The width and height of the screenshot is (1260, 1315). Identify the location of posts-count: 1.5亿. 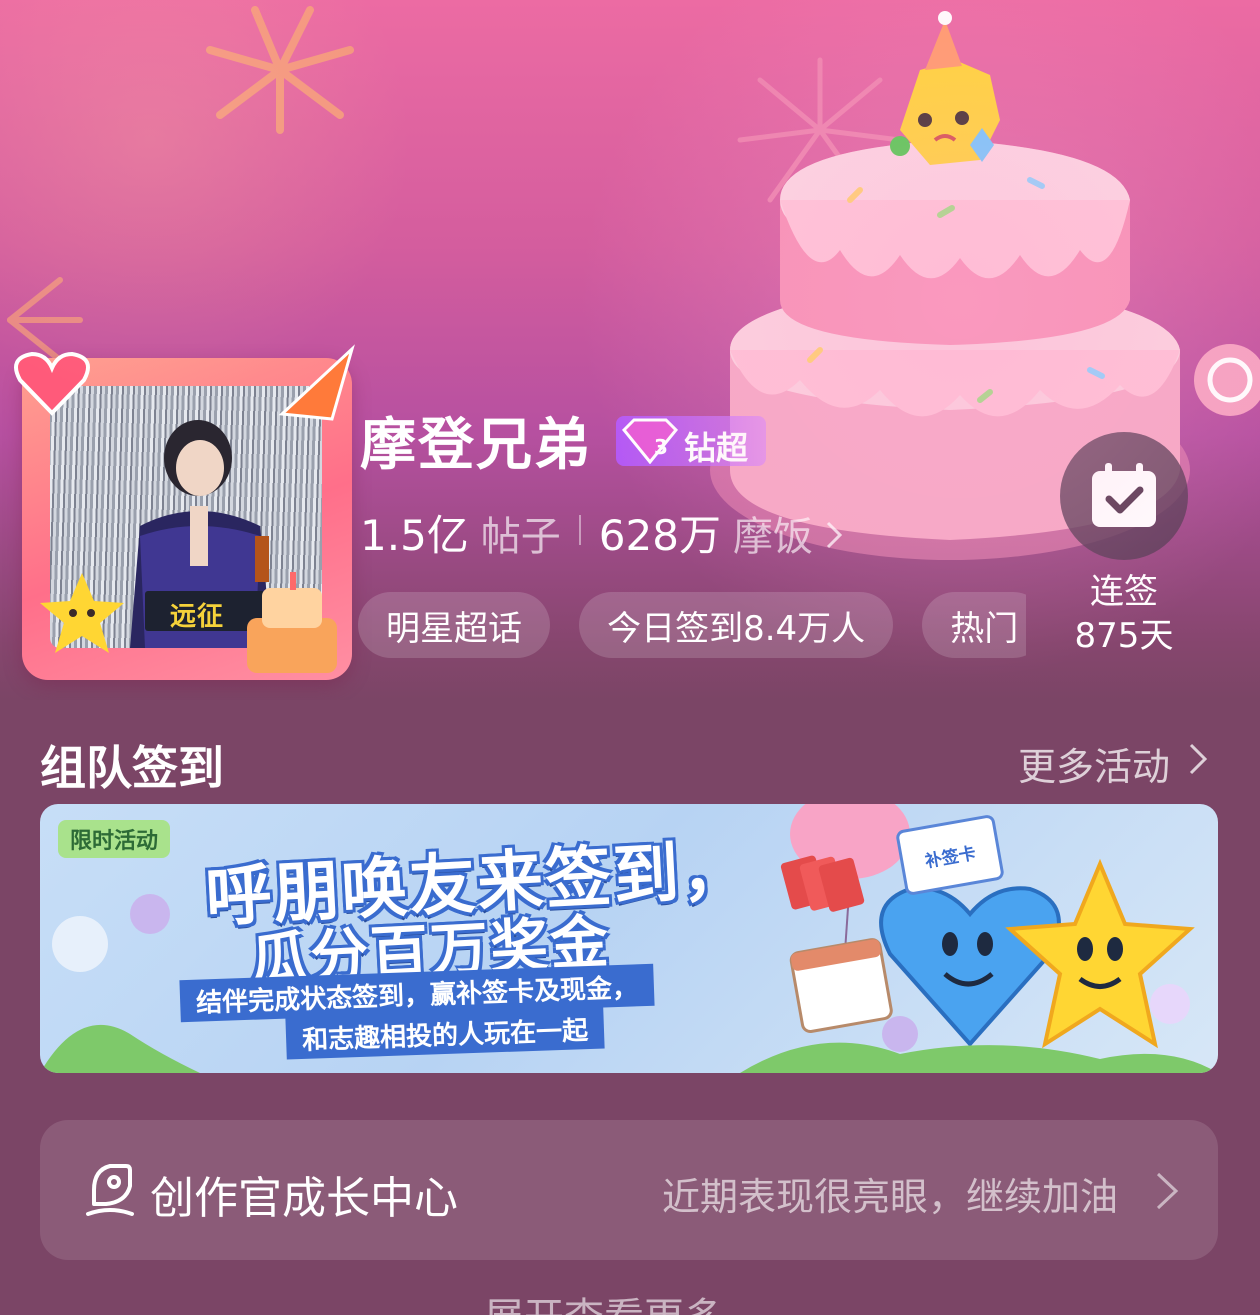
(414, 535).